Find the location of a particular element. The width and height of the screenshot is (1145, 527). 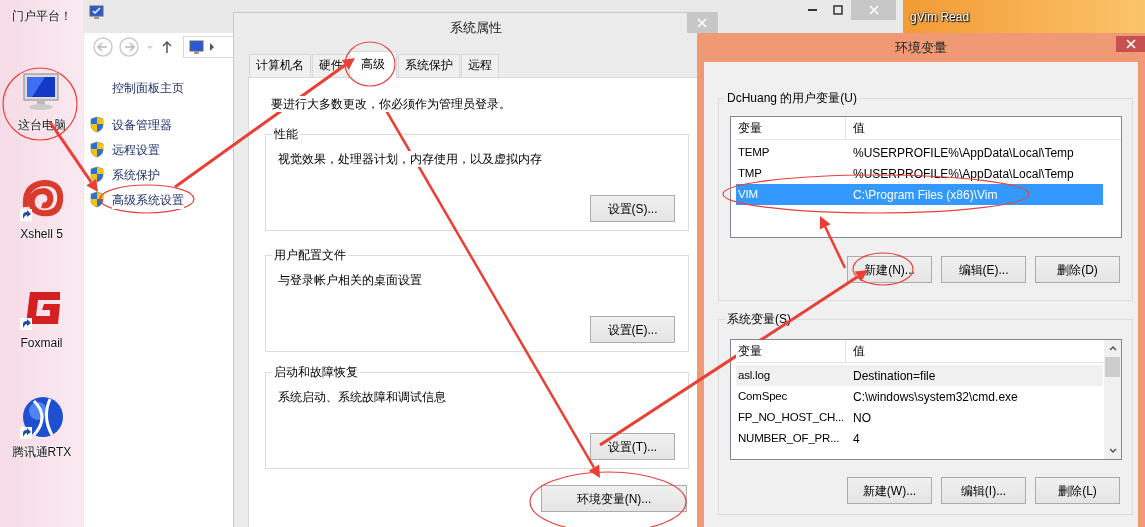

list-row: asl.log Destination=file is located at coordinates (919, 375).